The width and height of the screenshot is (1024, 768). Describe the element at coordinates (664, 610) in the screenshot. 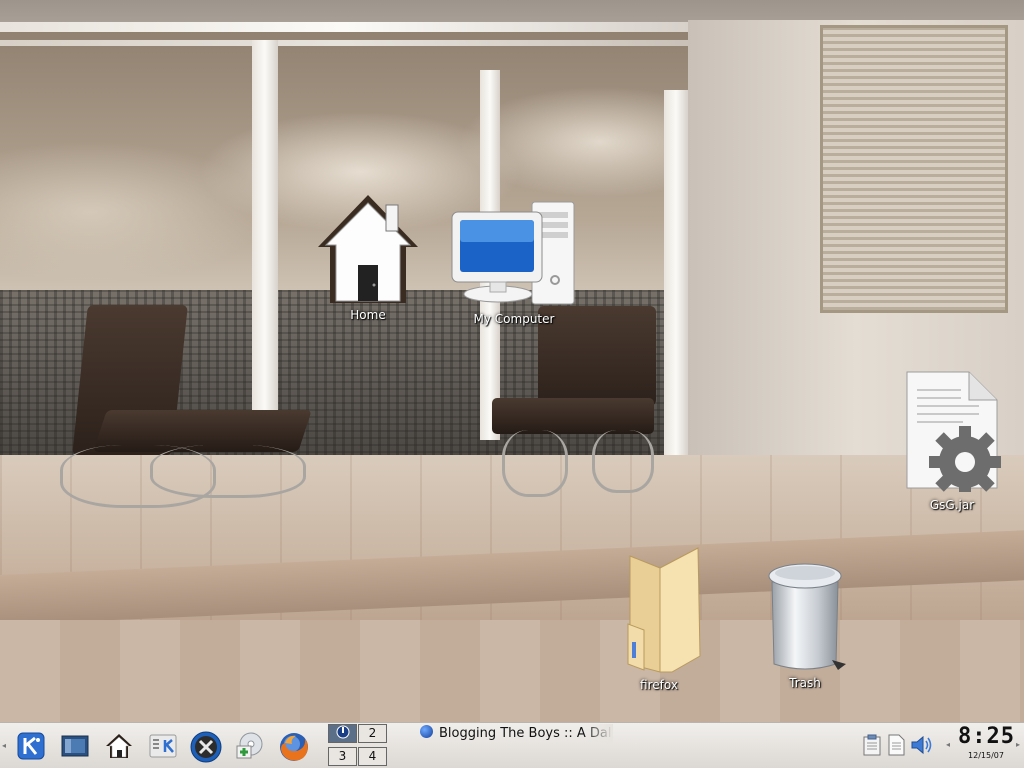

I see `folder-icon` at that location.